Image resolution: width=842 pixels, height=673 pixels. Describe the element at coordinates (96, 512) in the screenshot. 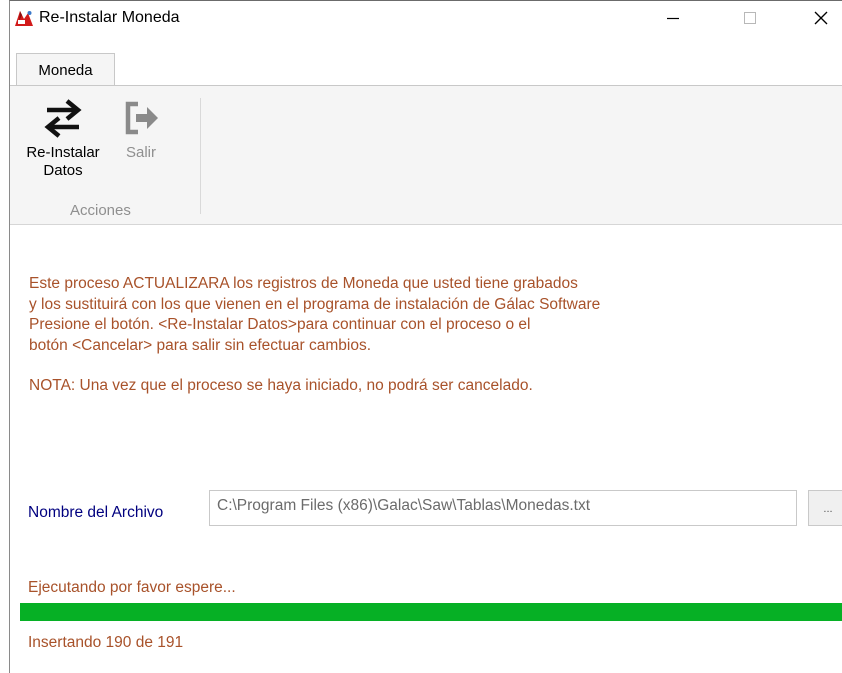

I see `file-name-label: Nombre del Archivo` at that location.